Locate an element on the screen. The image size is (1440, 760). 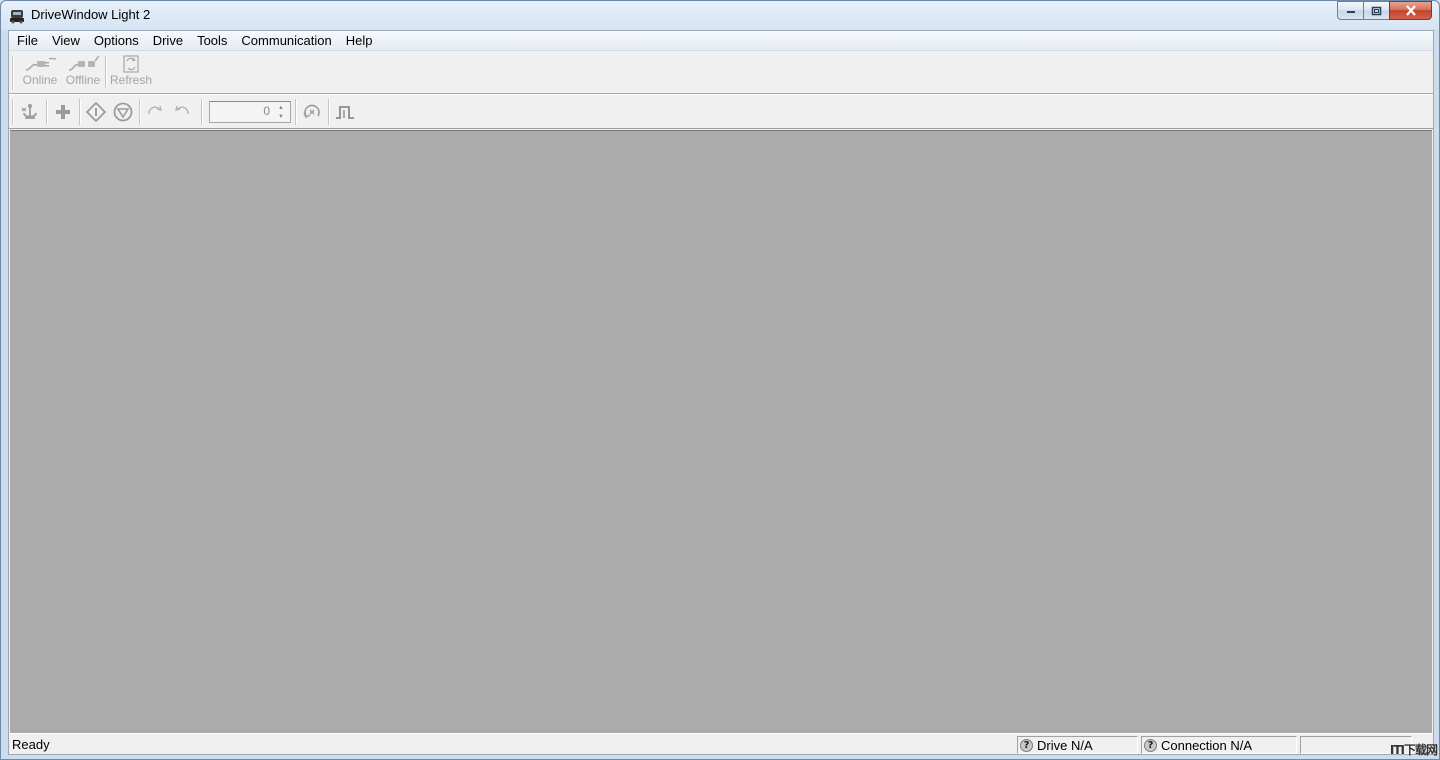
window-title: DriveWindow Light 2 is located at coordinates (91, 14).